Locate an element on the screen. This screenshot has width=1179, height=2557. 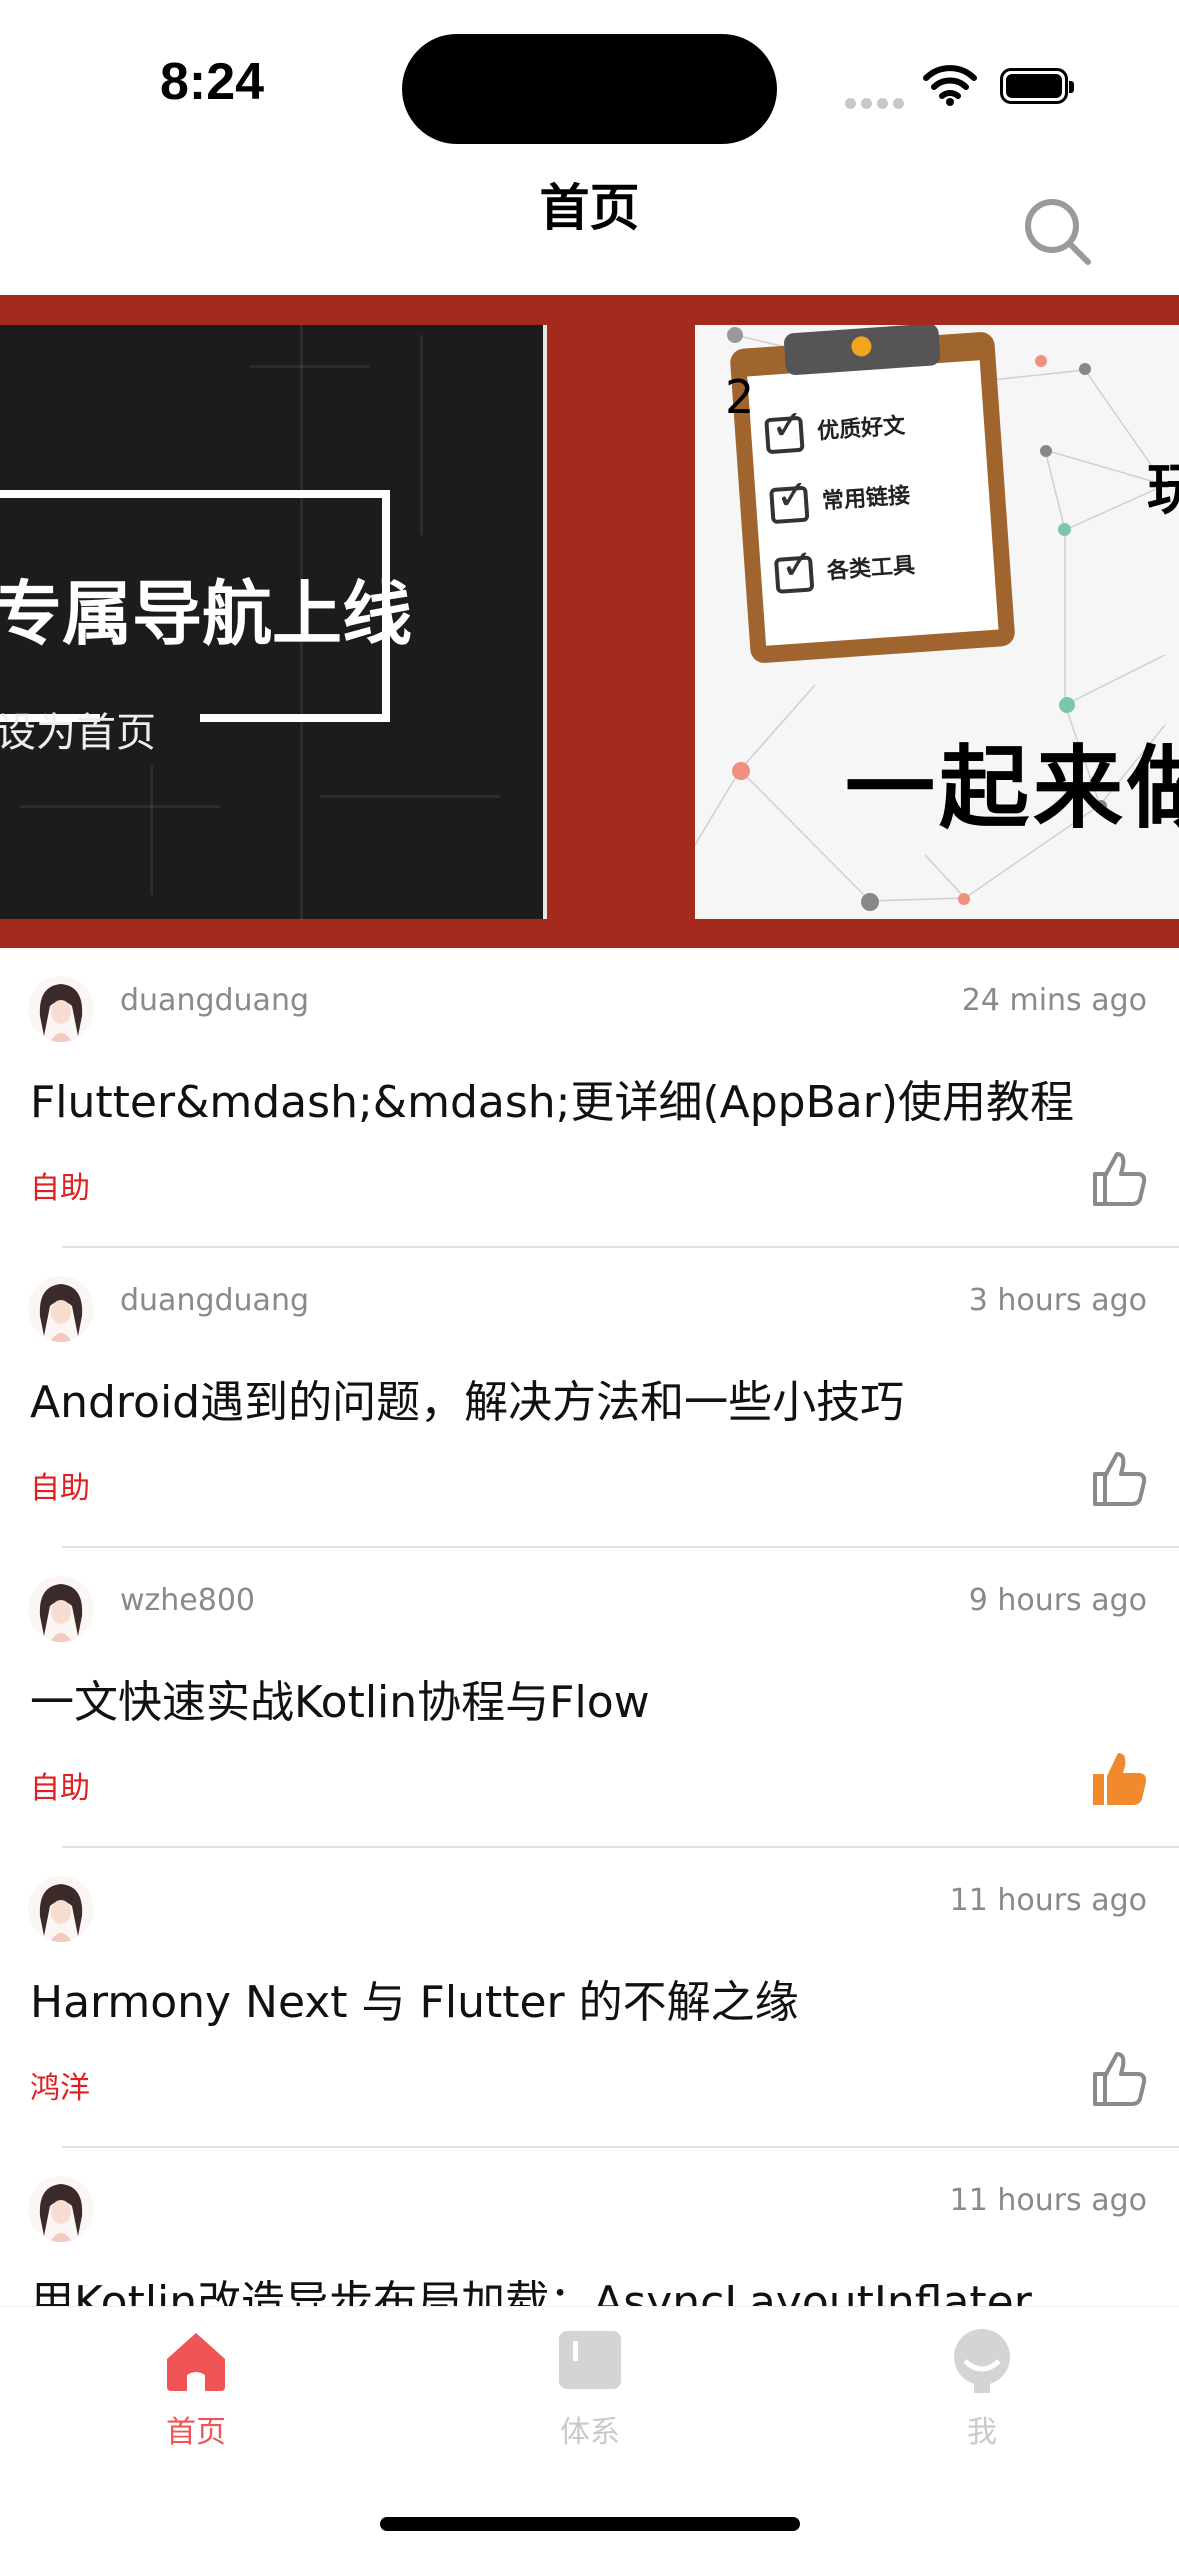
status-bar: 8:24 is located at coordinates (589, 75).